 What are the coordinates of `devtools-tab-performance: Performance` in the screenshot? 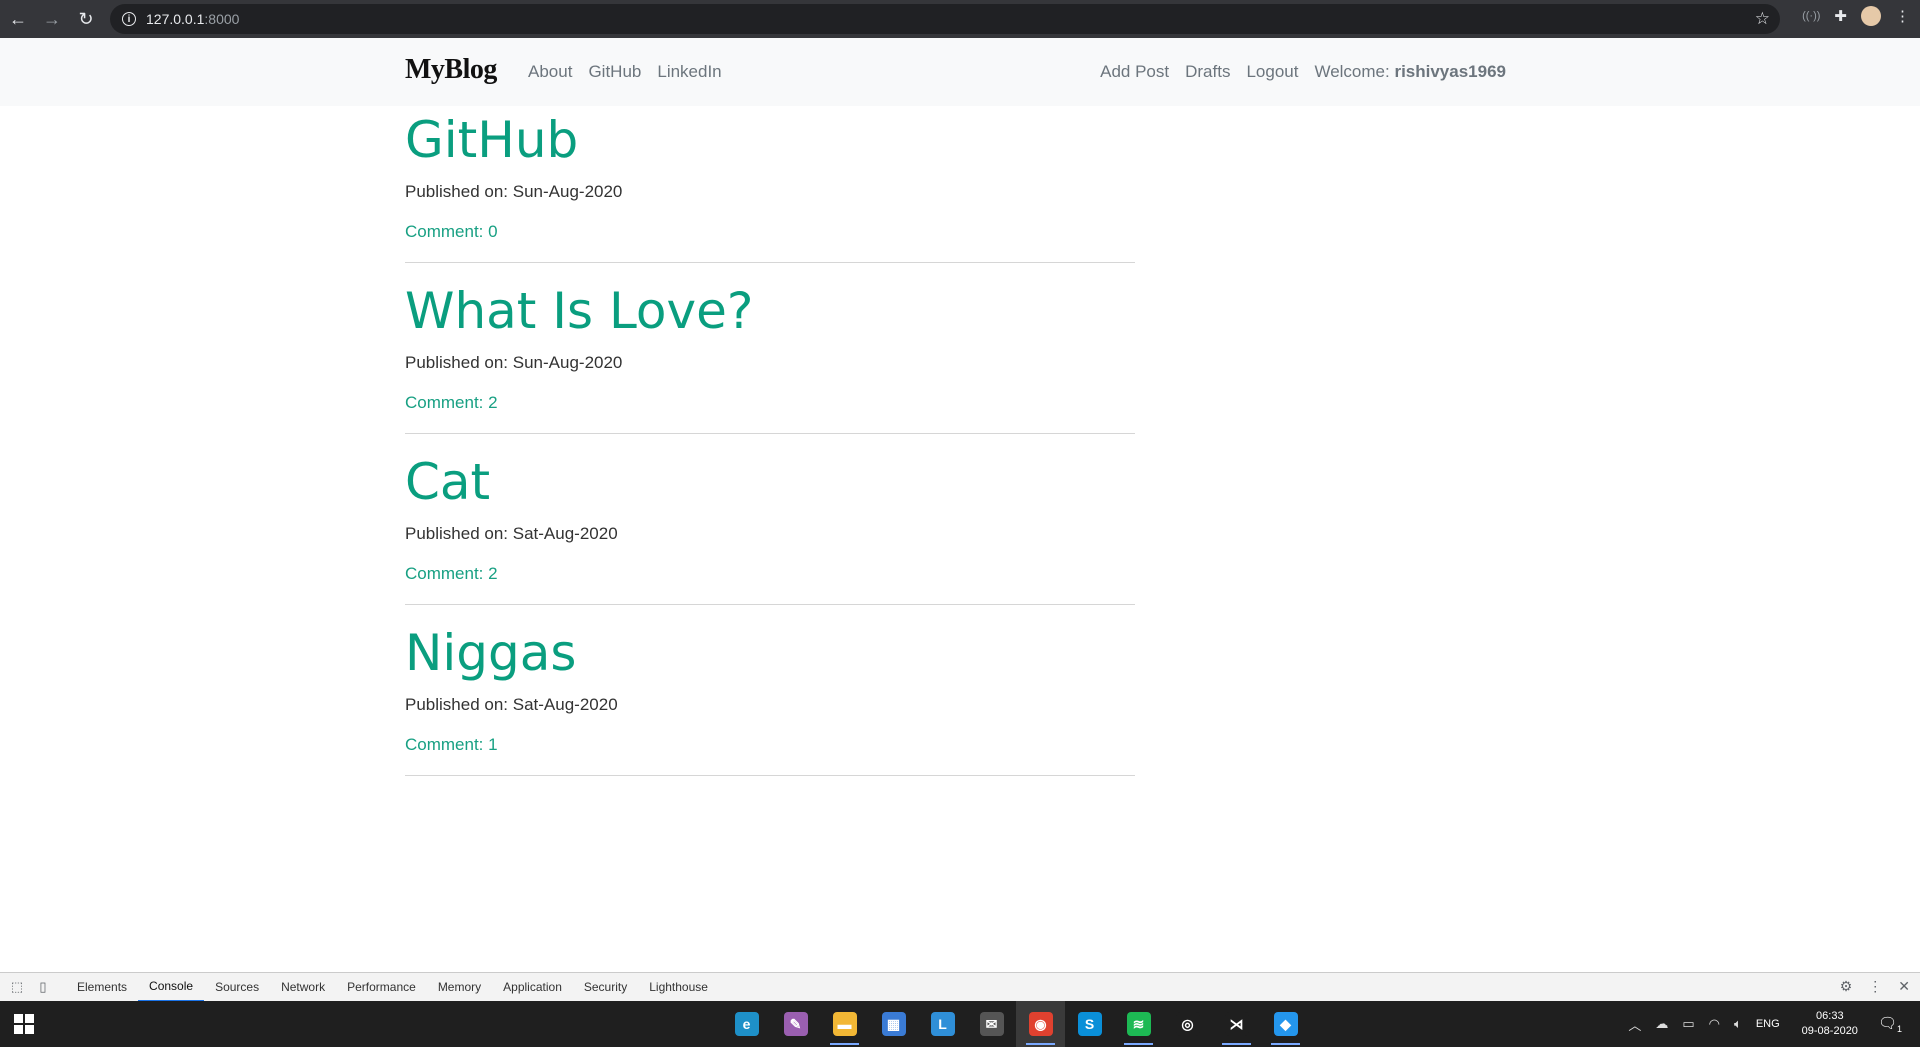 It's located at (381, 987).